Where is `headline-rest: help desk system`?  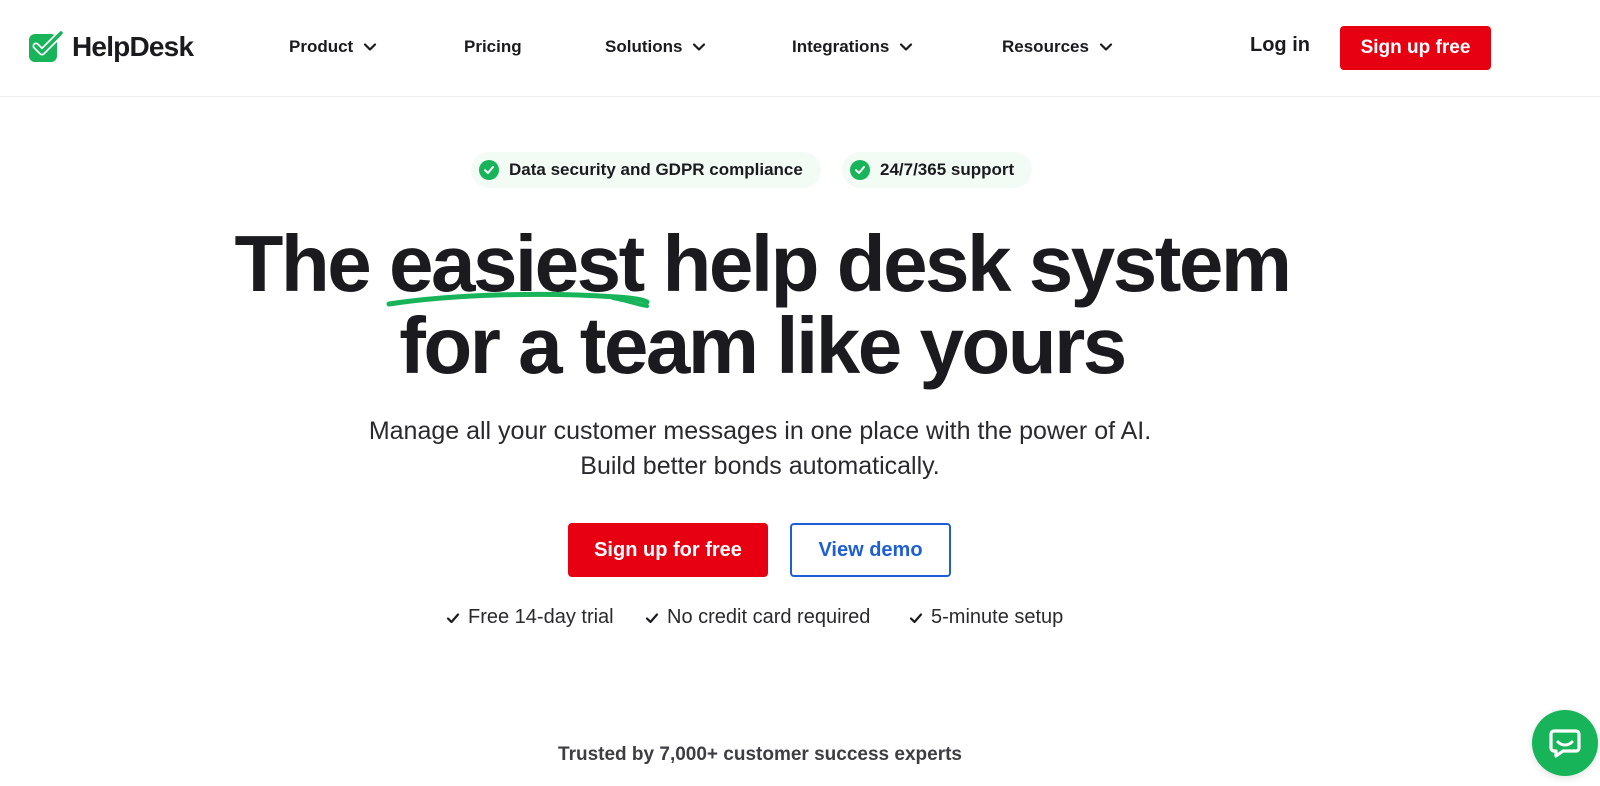 headline-rest: help desk system is located at coordinates (977, 263).